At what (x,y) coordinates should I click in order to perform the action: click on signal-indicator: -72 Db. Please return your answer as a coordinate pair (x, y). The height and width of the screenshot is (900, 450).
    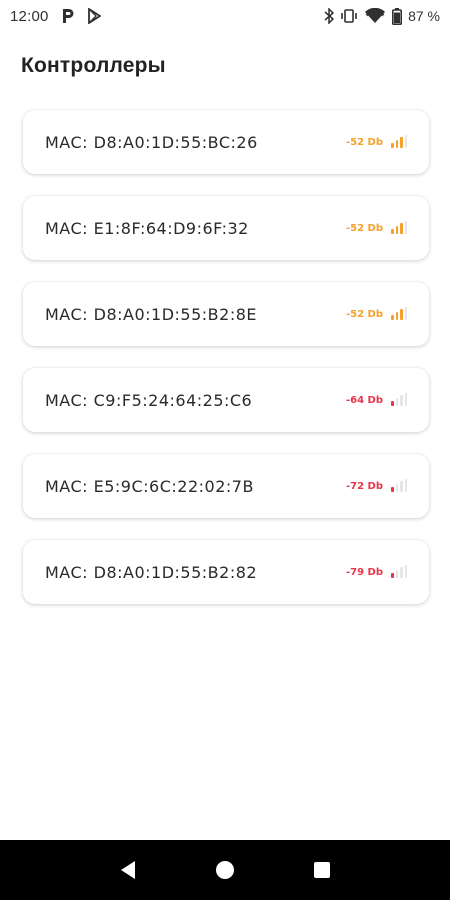
    Looking at the image, I should click on (376, 485).